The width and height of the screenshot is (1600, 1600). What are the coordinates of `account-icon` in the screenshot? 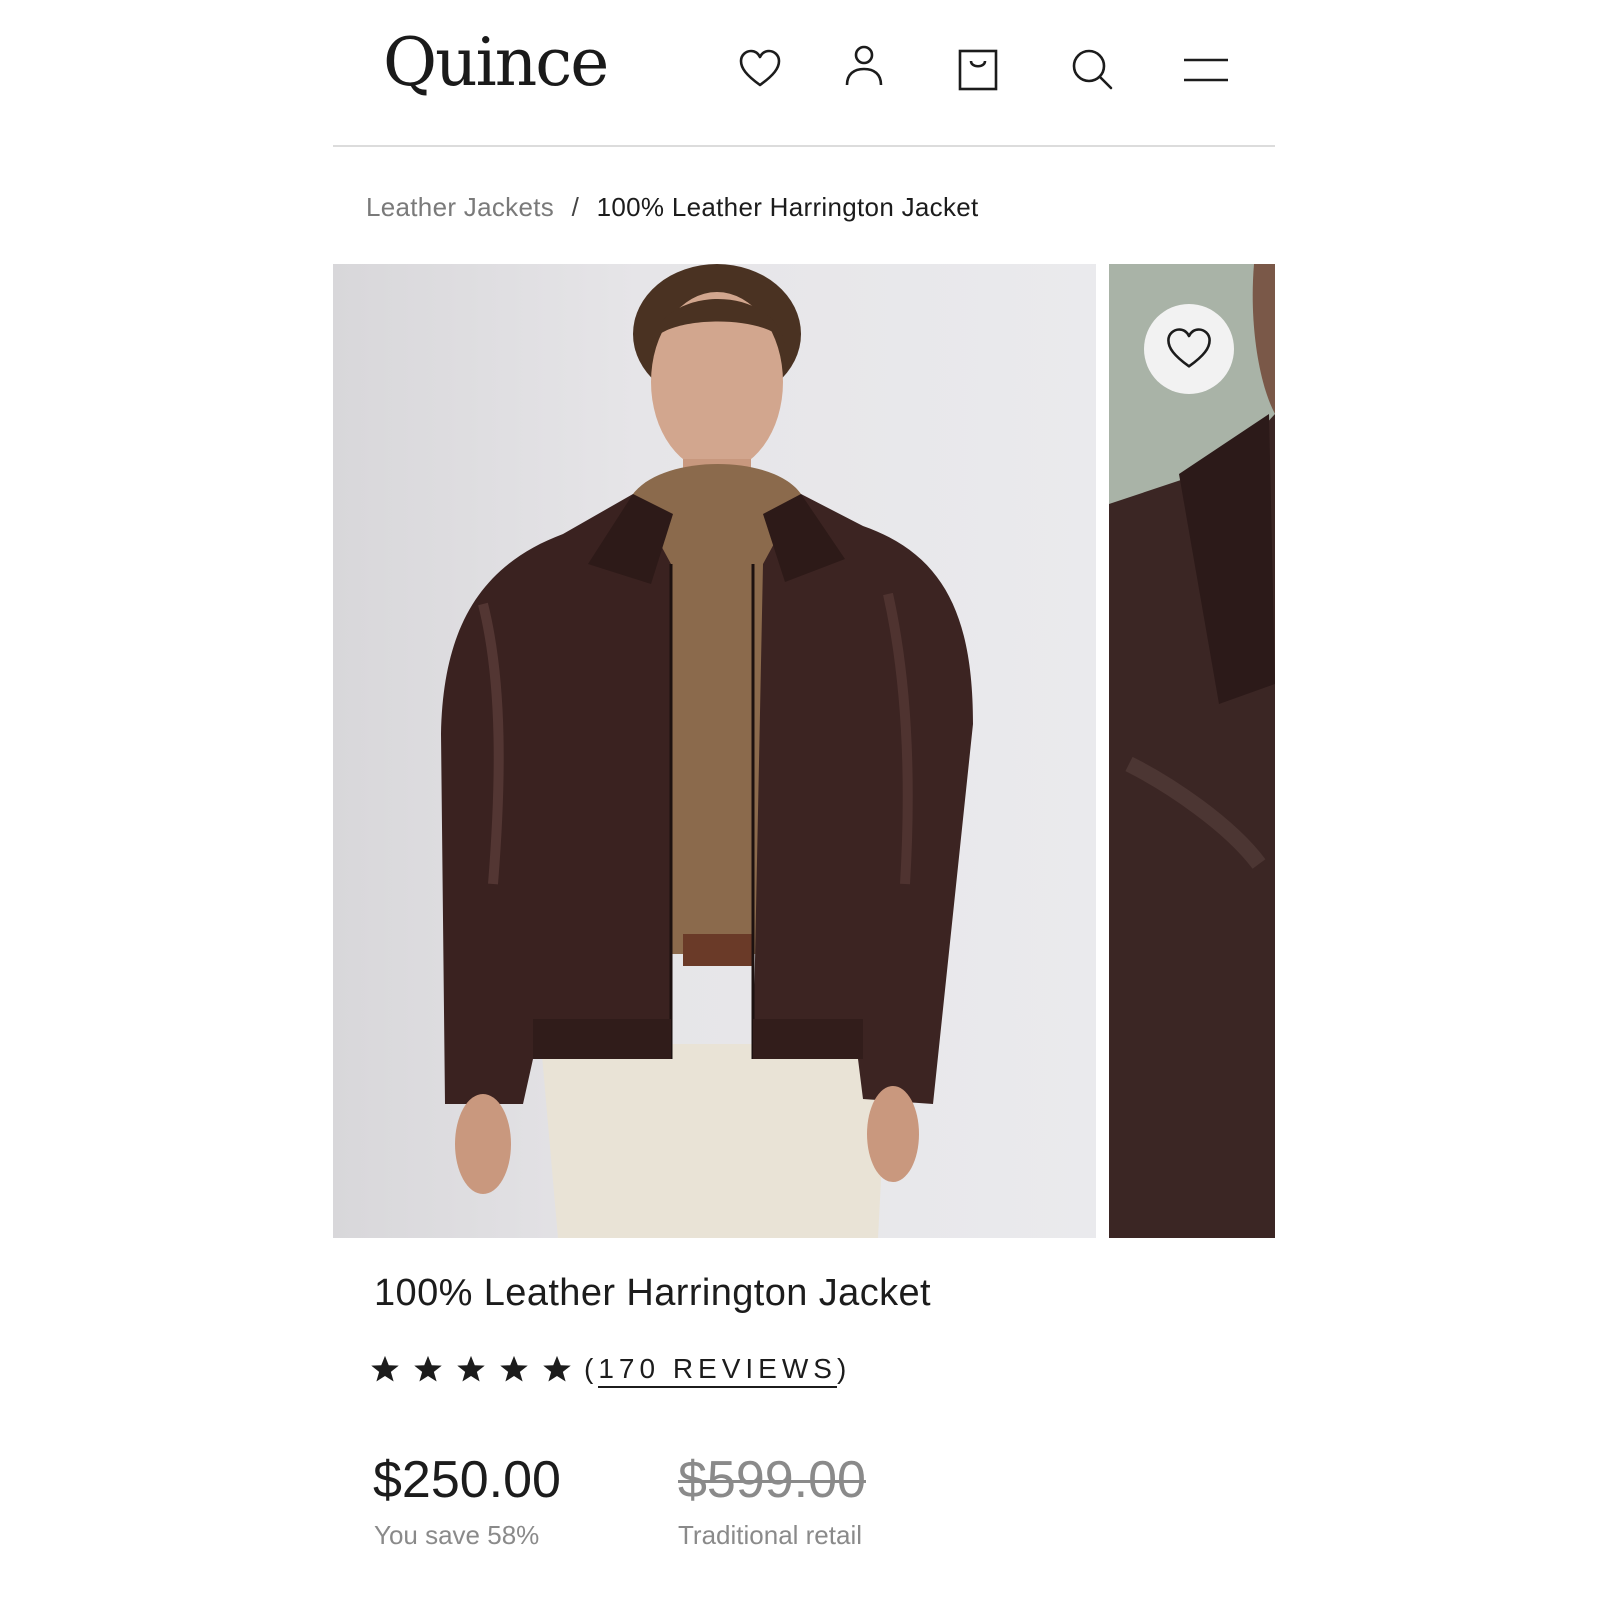 It's located at (864, 65).